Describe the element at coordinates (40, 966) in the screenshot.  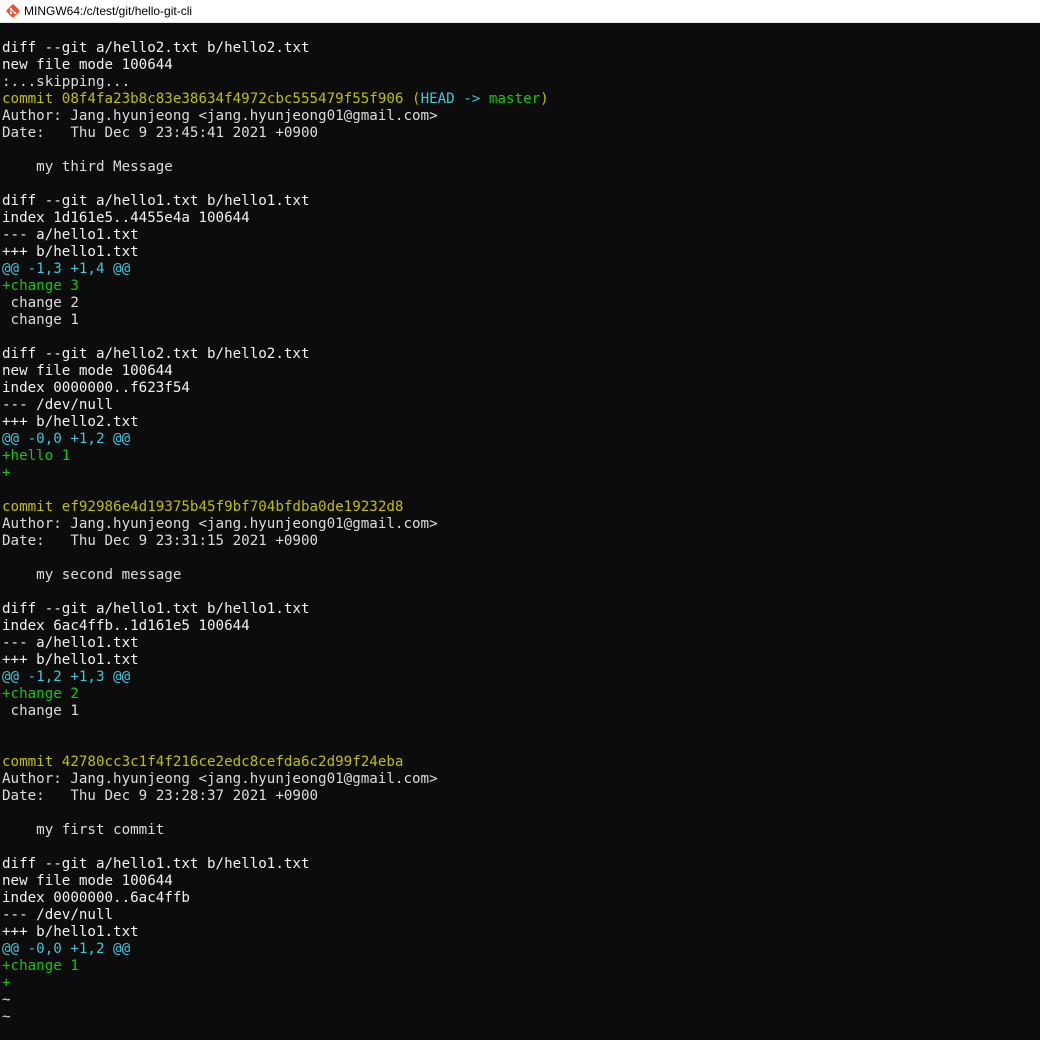
I see `terminal-line: +change 1` at that location.